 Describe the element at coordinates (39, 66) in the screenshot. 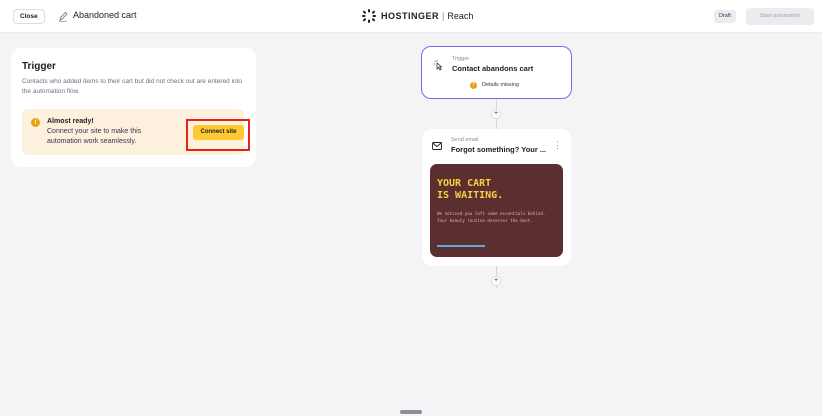

I see `panel-title: Trigger` at that location.